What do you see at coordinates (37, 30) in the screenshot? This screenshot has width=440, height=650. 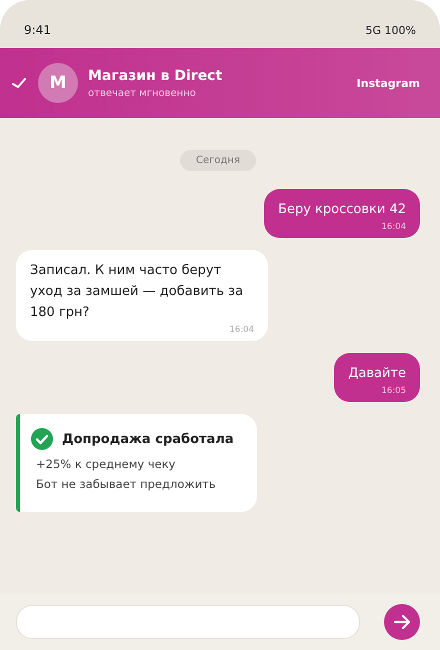 I see `status-time: 9:41` at bounding box center [37, 30].